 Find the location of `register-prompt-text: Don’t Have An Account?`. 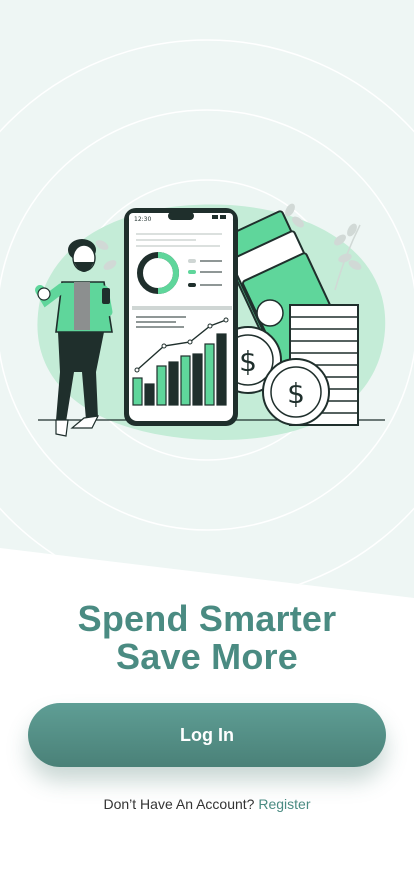

register-prompt-text: Don’t Have An Account? is located at coordinates (179, 804).